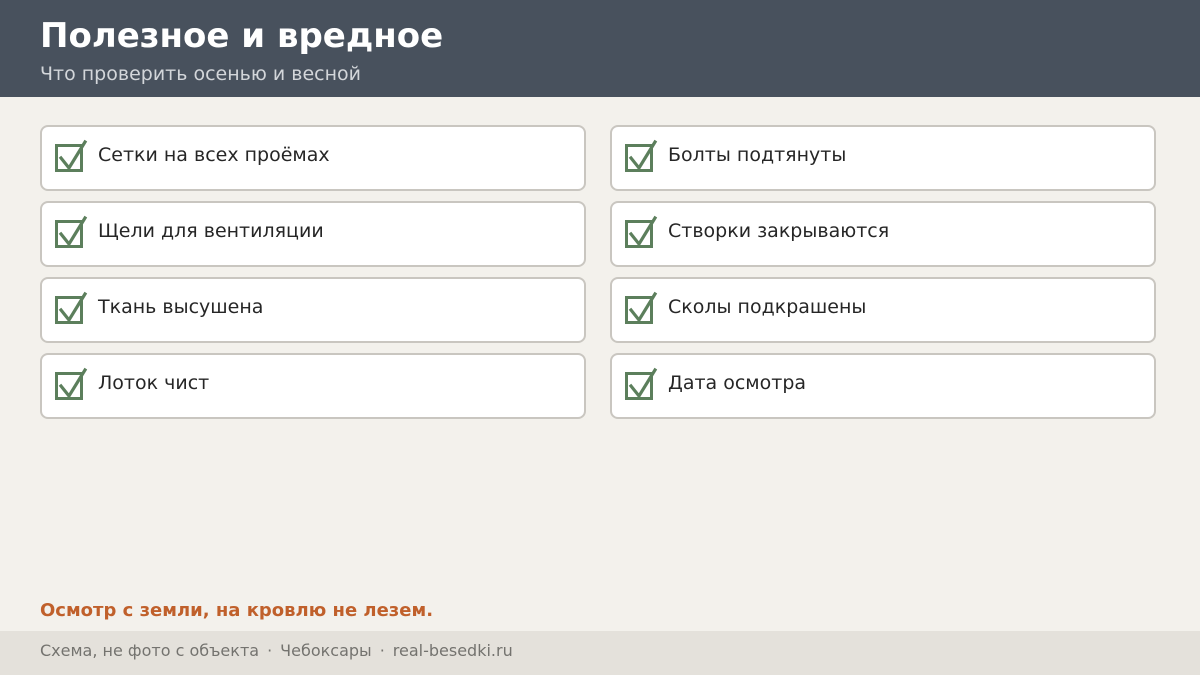 Image resolution: width=1200 pixels, height=675 pixels. I want to click on checklist-item: Дата осмотра, so click(883, 386).